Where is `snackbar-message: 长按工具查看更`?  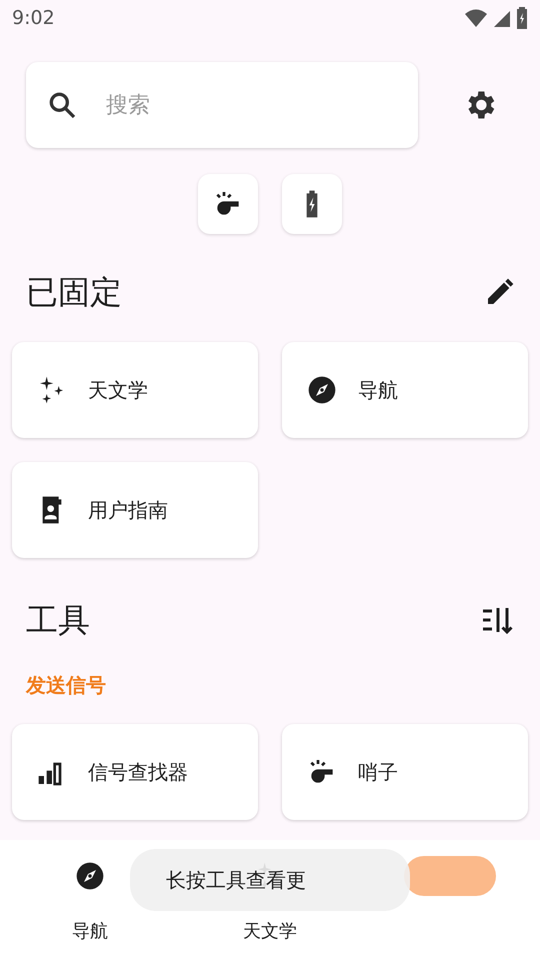
snackbar-message: 长按工具查看更 is located at coordinates (236, 880).